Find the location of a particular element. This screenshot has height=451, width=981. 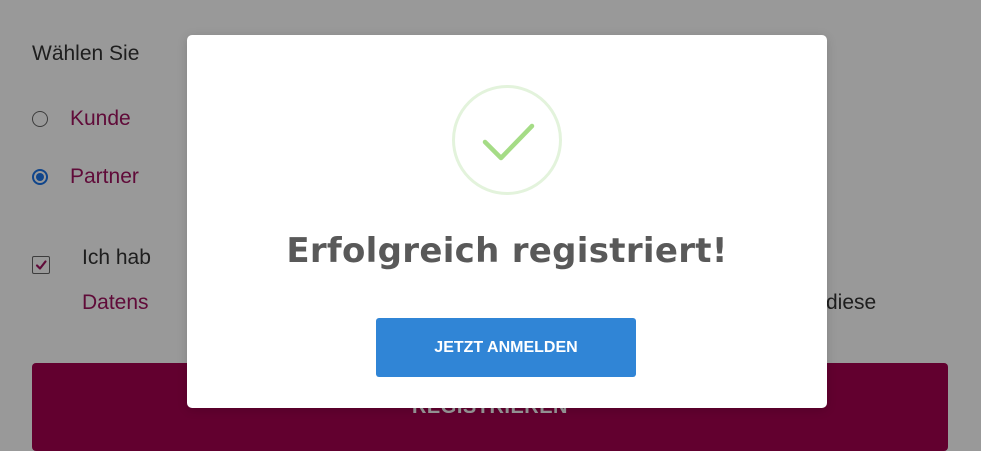

dialog-title: Erfolgreich registriert! is located at coordinates (507, 251).